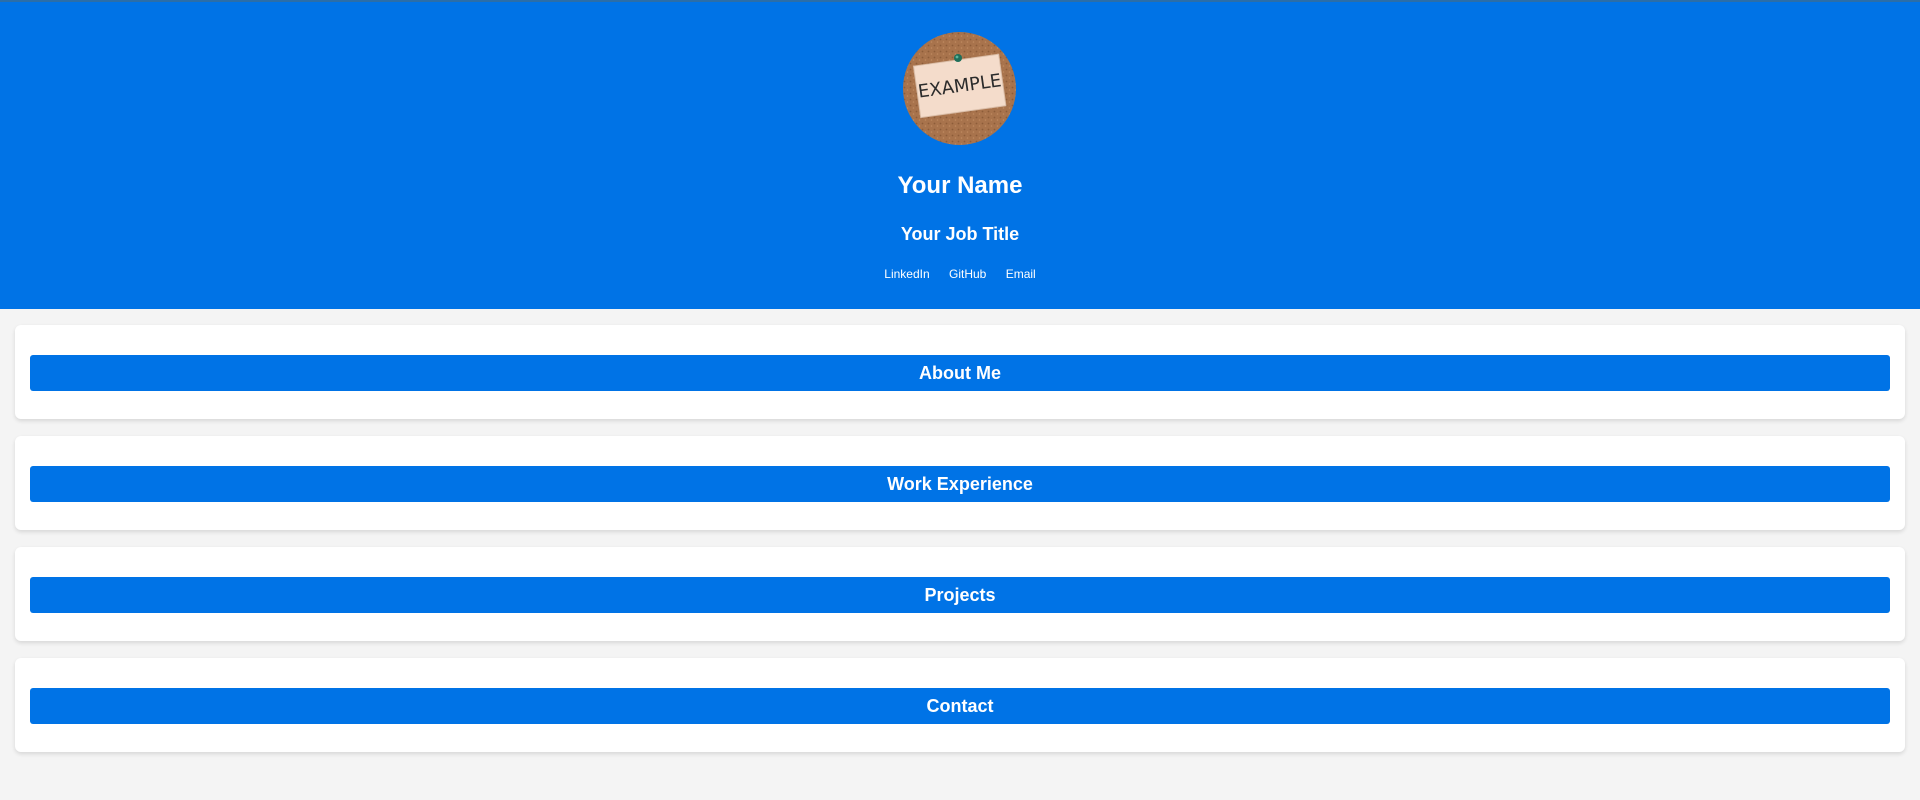 The width and height of the screenshot is (1920, 800). I want to click on example-pinned-note-image: EXAMPLE, so click(959, 88).